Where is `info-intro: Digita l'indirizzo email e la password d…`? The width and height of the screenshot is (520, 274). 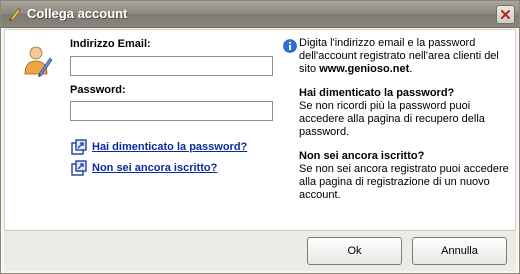
info-intro: Digita l'indirizzo email e la password d… is located at coordinates (406, 56).